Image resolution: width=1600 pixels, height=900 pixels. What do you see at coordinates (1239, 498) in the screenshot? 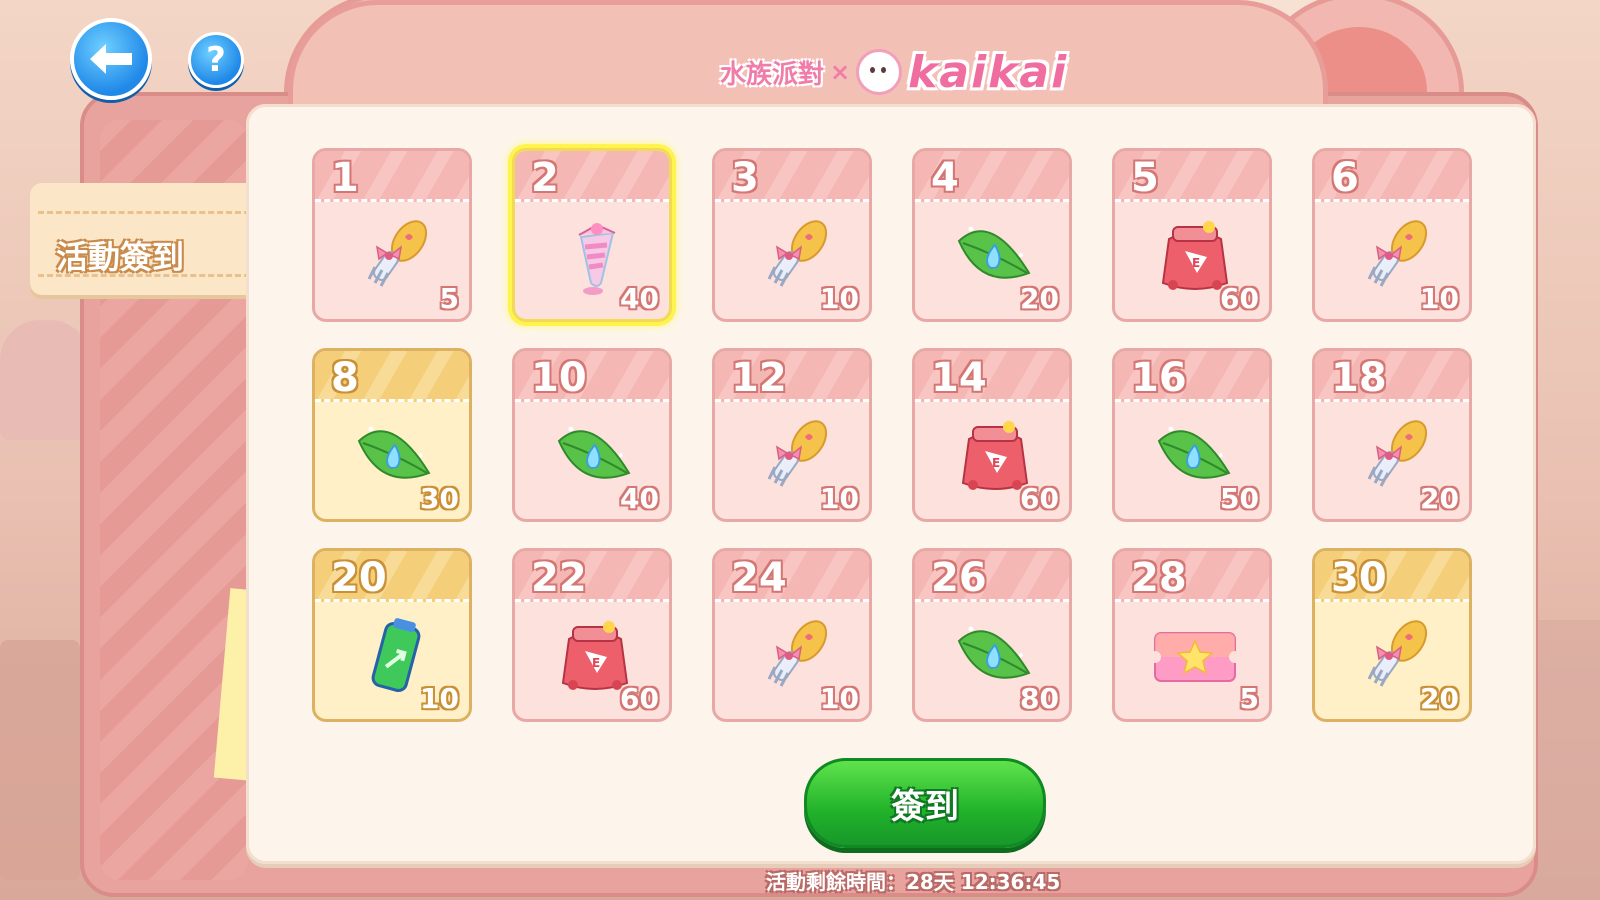
I see `reward-quantity: 50` at bounding box center [1239, 498].